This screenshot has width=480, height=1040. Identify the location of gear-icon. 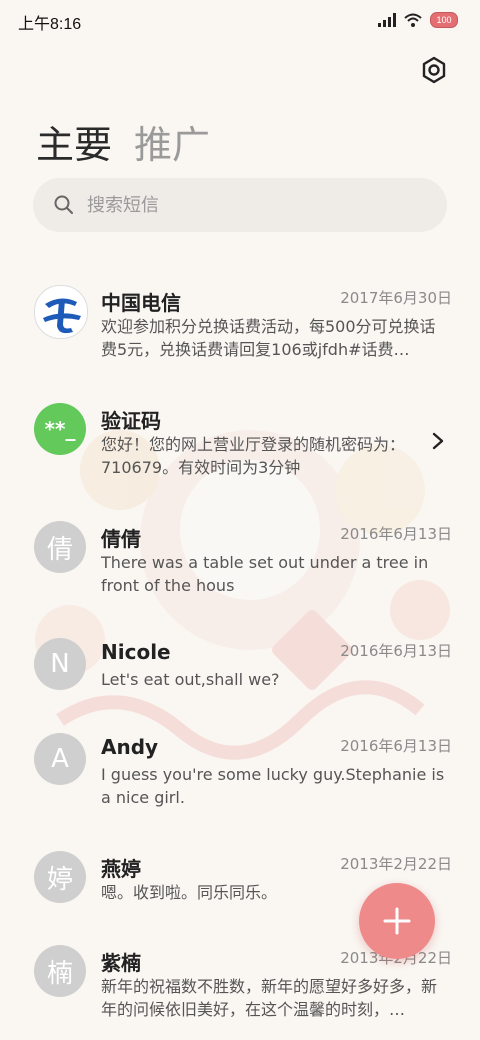
(434, 70).